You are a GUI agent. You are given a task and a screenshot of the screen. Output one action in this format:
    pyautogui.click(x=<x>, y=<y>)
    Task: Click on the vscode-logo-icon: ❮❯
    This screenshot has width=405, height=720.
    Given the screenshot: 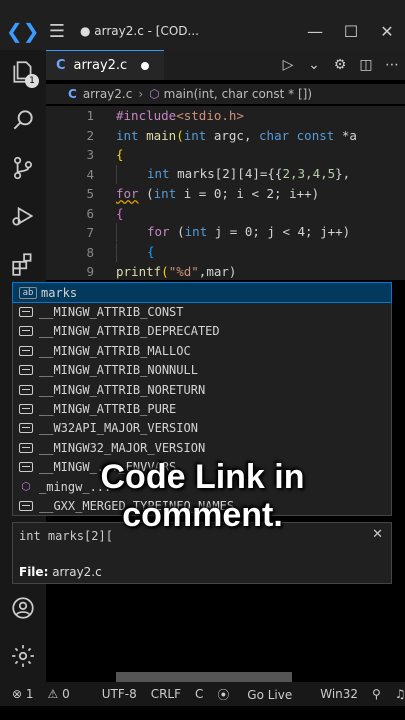 What is the action you would take?
    pyautogui.click(x=23, y=31)
    